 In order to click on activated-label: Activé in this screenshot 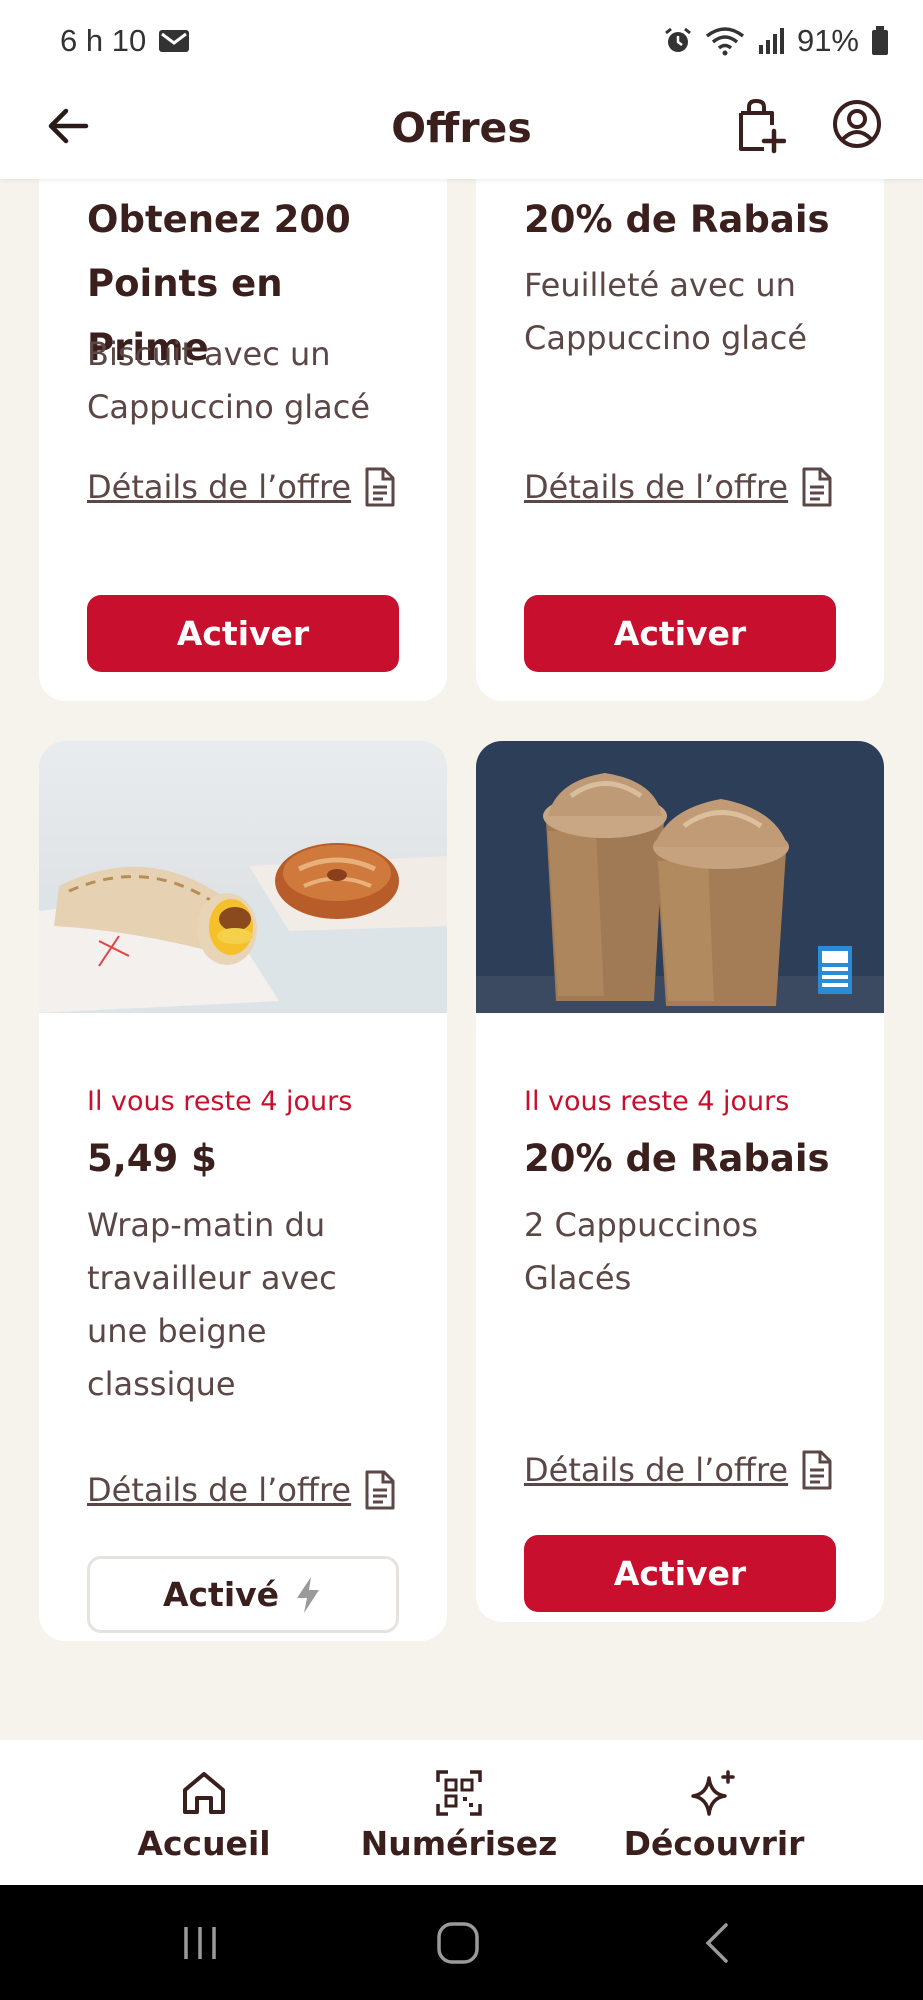, I will do `click(221, 1594)`.